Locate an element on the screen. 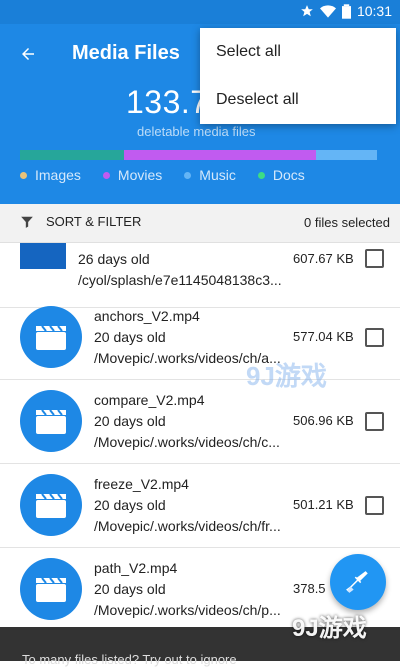 The image size is (400, 667). file-size: 577.04 KB is located at coordinates (323, 336).